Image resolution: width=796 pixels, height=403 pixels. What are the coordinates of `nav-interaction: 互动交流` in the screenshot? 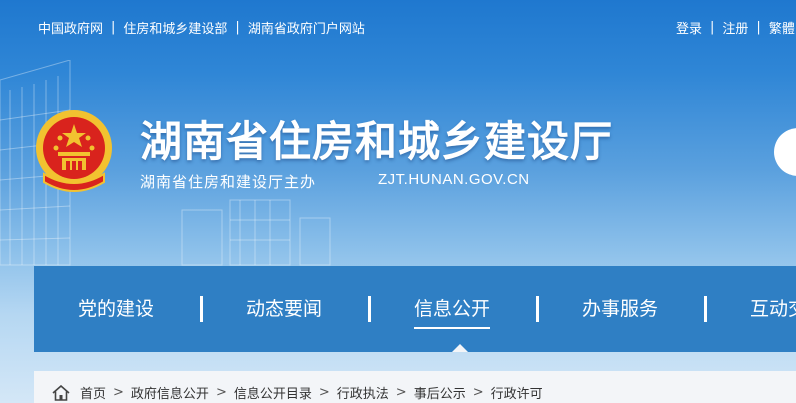 It's located at (773, 309).